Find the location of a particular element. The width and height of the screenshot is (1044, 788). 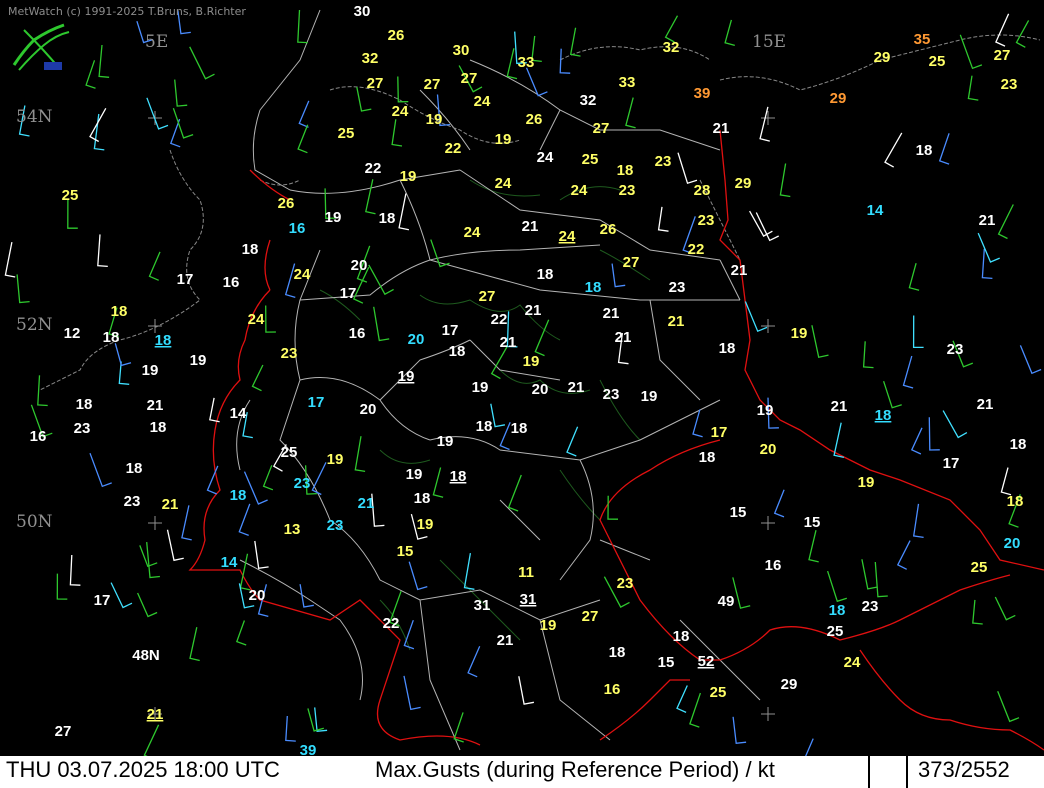

status-datetime: THU 03.07.2025 18:00 UTC is located at coordinates (143, 769).